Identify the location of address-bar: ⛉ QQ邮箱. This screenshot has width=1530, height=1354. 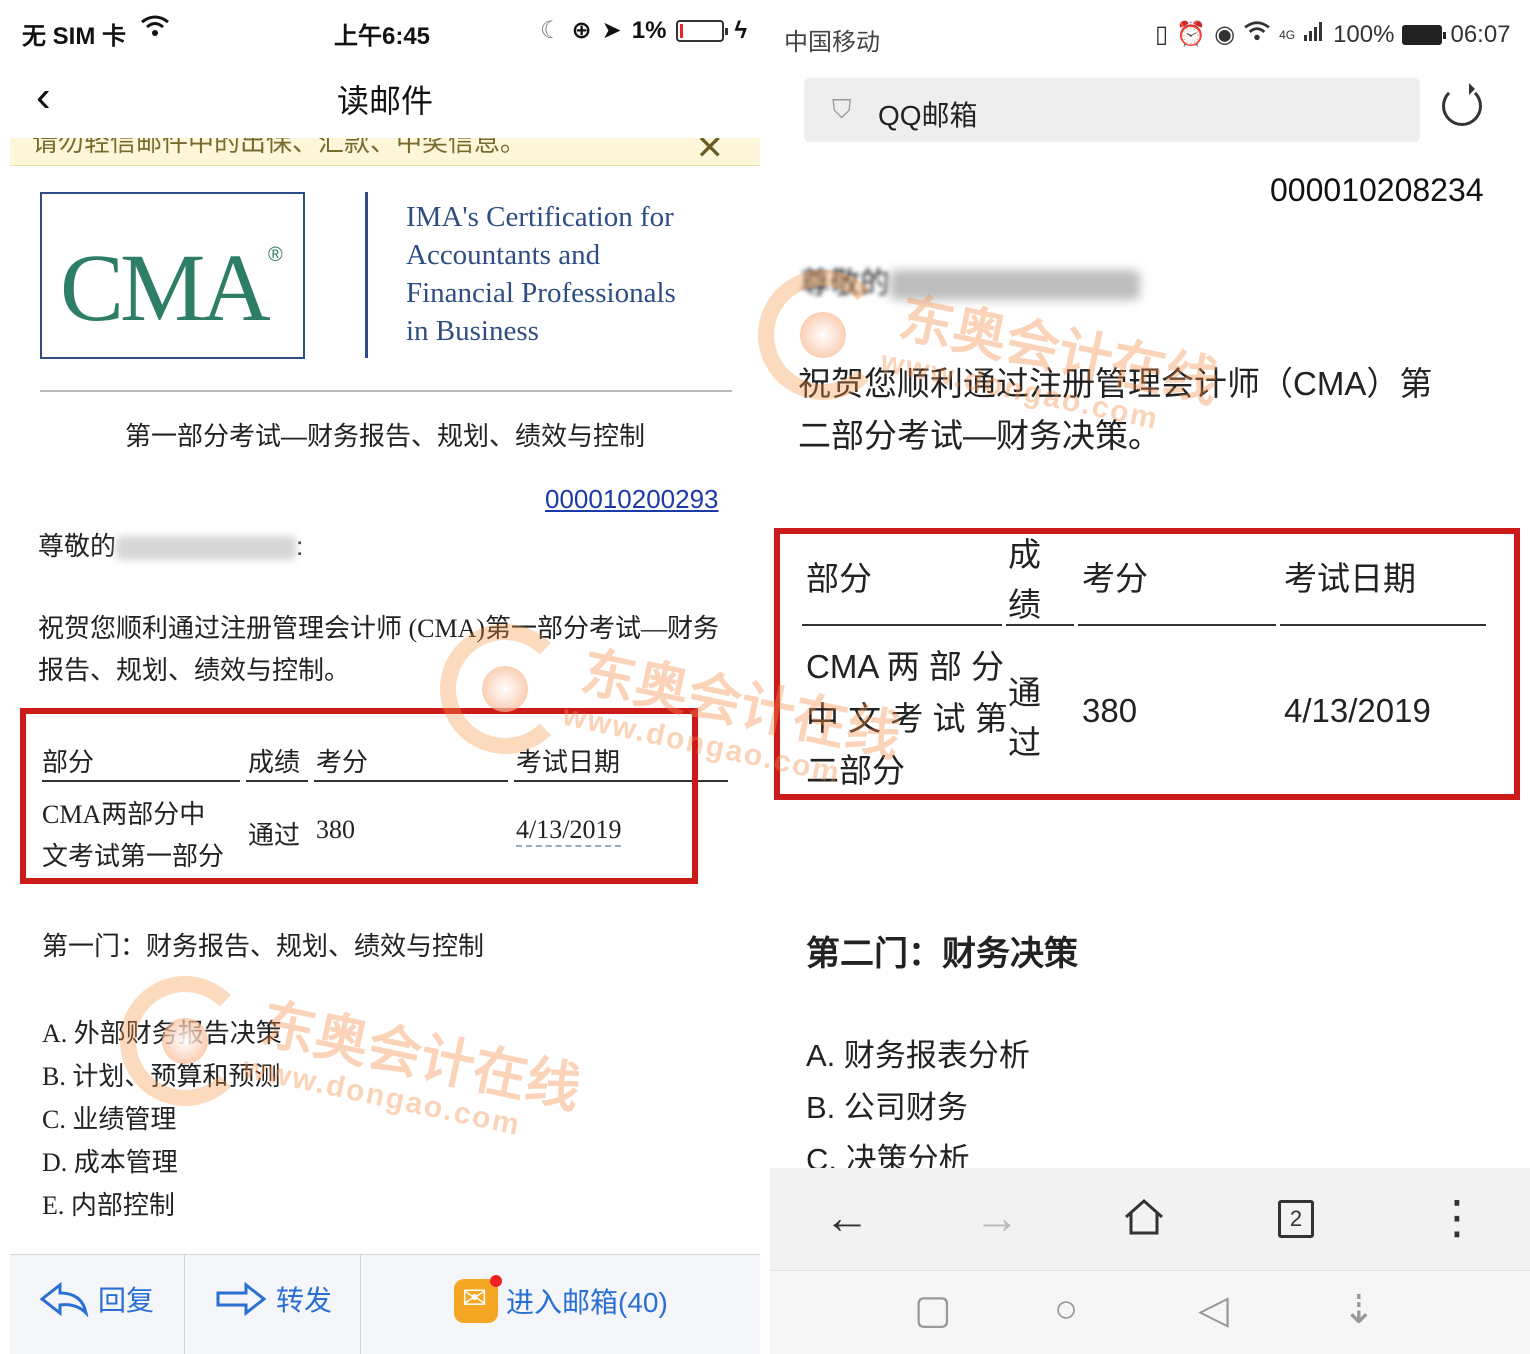
(1112, 110).